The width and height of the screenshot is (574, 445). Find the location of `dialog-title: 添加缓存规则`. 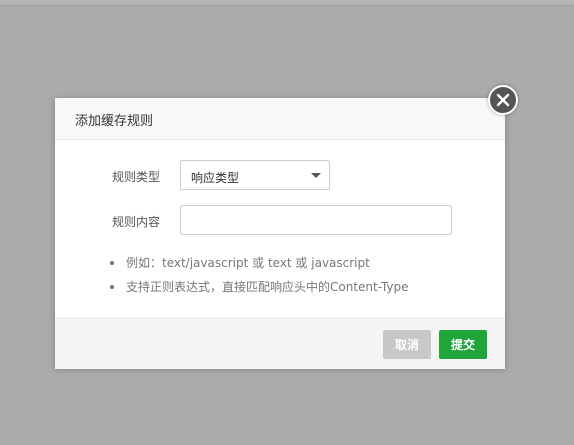

dialog-title: 添加缓存规则 is located at coordinates (114, 121).